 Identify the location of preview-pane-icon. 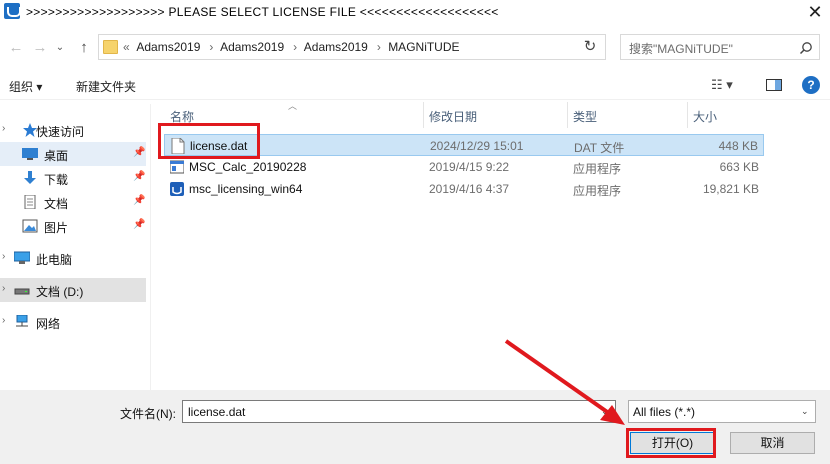
(774, 85).